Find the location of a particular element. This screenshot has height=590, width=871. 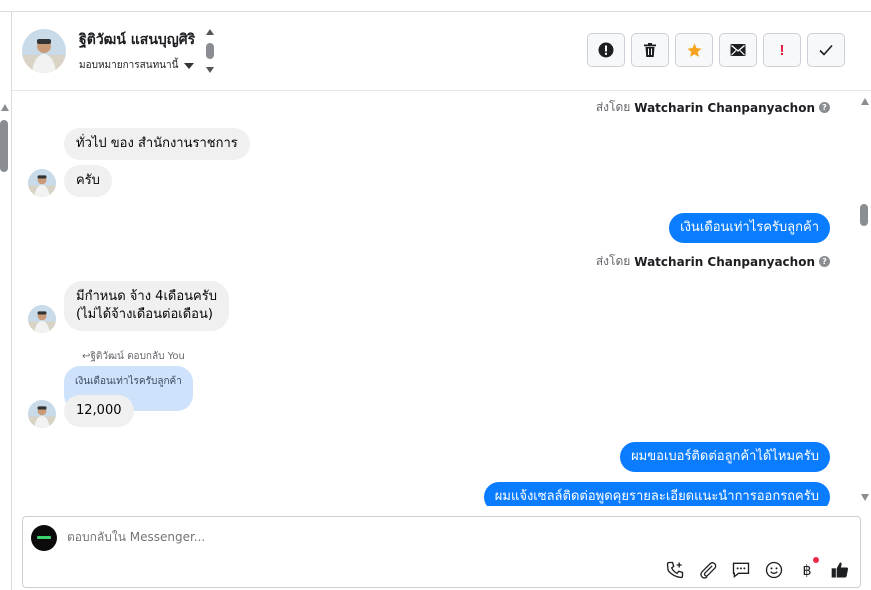

left-scrollbar is located at coordinates (5, 139).